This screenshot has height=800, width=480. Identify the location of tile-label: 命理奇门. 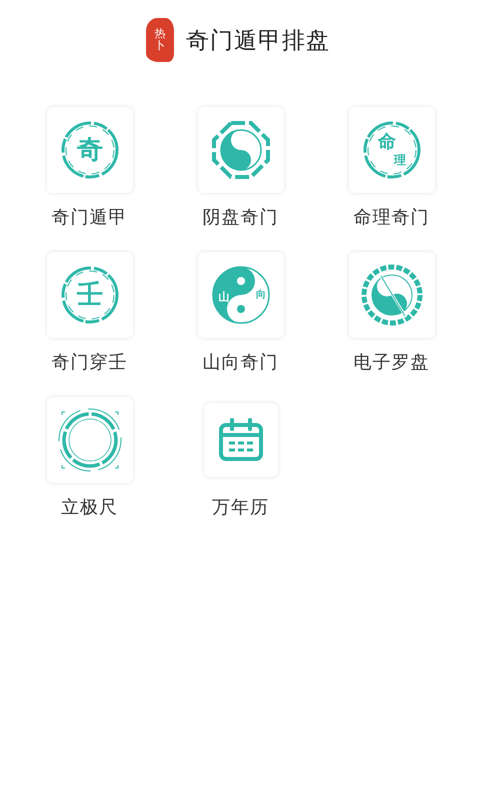
(392, 217).